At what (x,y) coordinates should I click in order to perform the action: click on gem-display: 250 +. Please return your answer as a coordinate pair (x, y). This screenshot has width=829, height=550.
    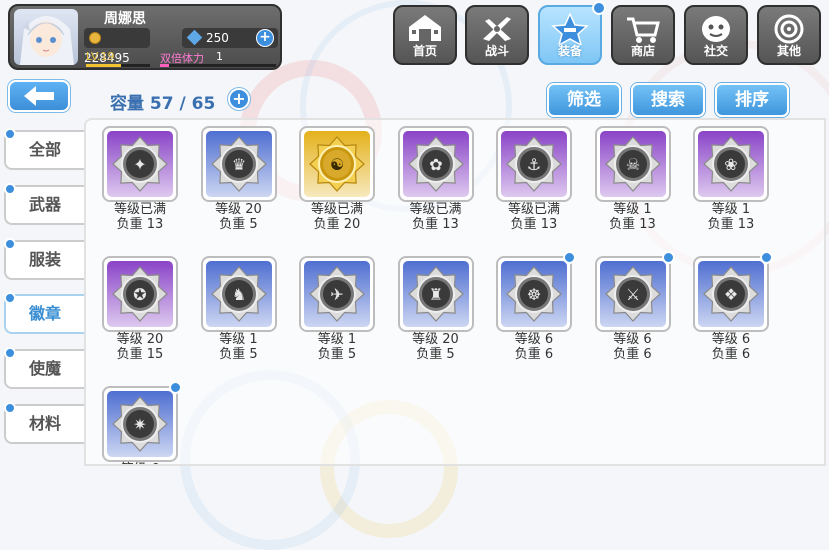
    Looking at the image, I should click on (230, 38).